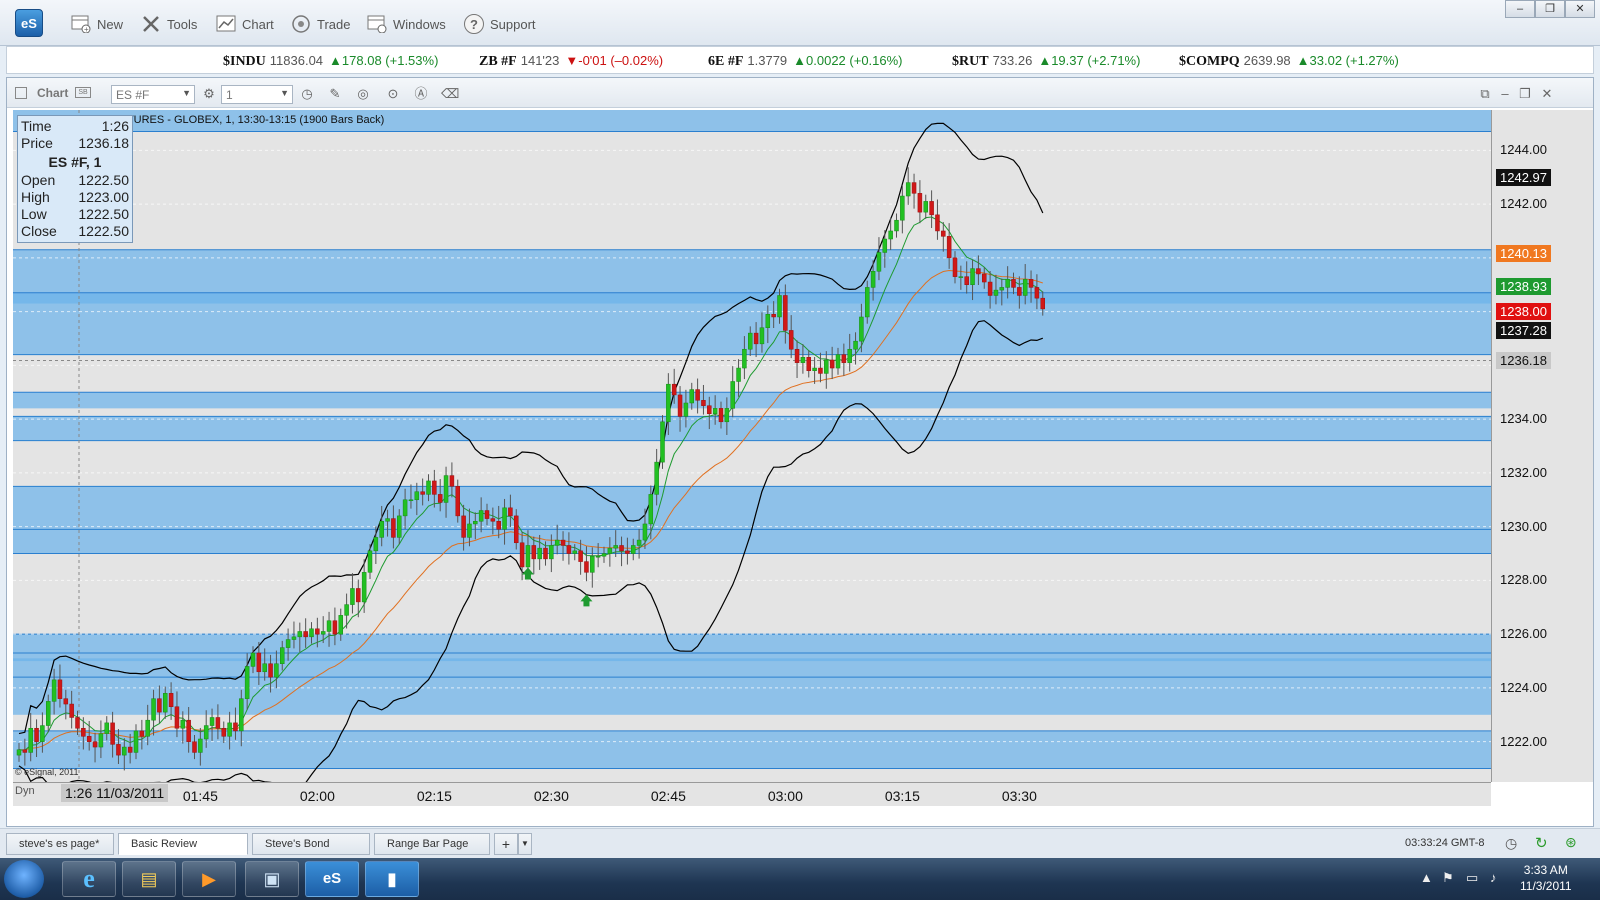 The image size is (1600, 900). Describe the element at coordinates (800, 93) in the screenshot. I see `chart-toolbar: Chart SB ES #F ▼ ⚙ 1 ▼ ◷ ✎ ◎ ⊙ Ⓐ ⌫ ⧉ – ❐ ✕` at that location.